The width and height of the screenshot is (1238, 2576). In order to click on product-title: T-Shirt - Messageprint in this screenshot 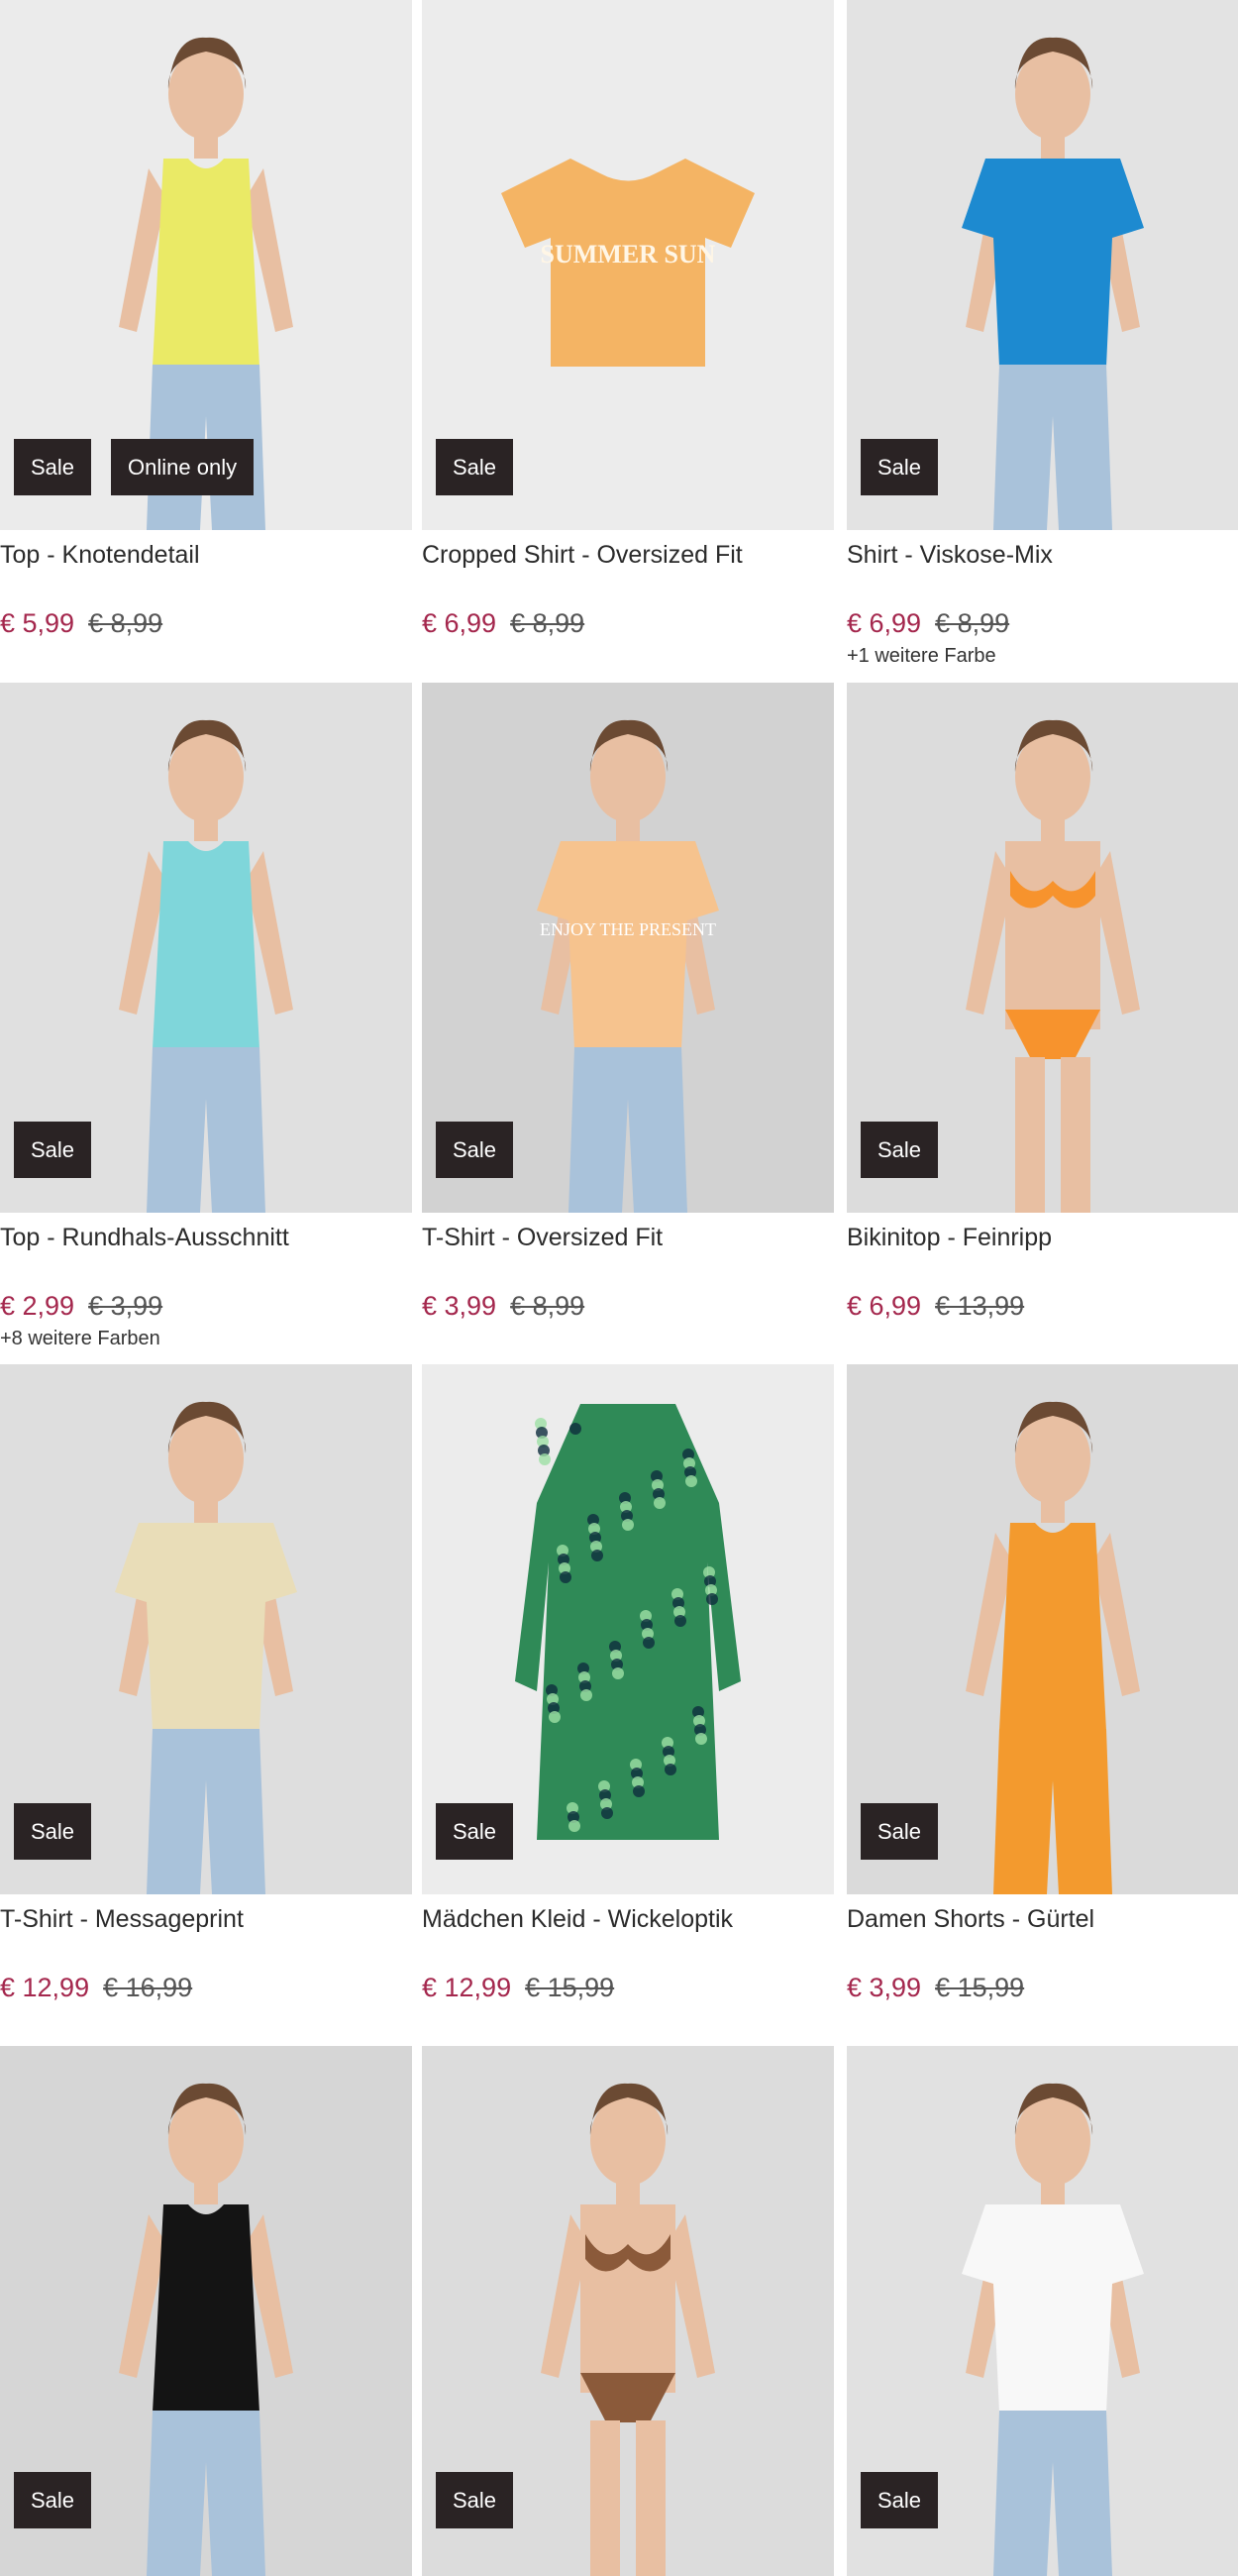, I will do `click(206, 1919)`.